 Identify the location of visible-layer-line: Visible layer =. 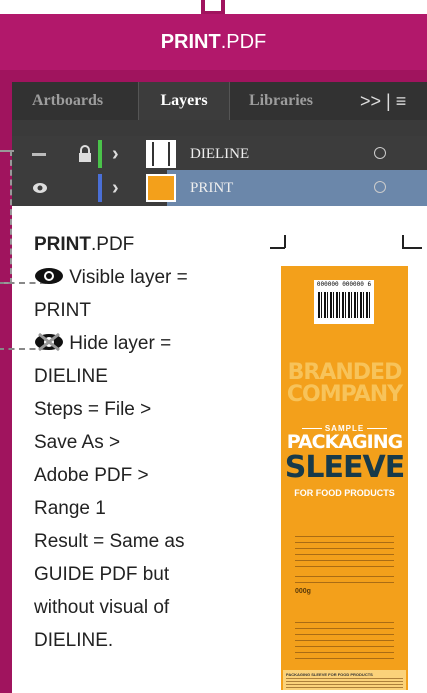
(149, 277).